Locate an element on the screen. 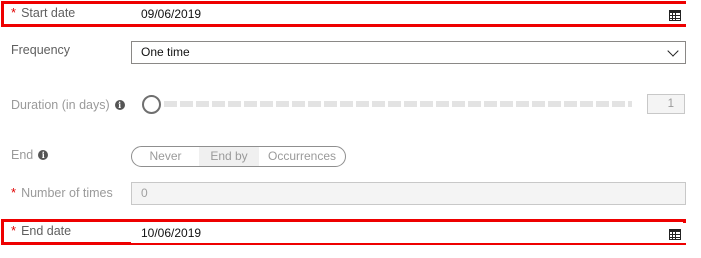 This screenshot has width=701, height=258. end-date-label-text: End date is located at coordinates (46, 230).